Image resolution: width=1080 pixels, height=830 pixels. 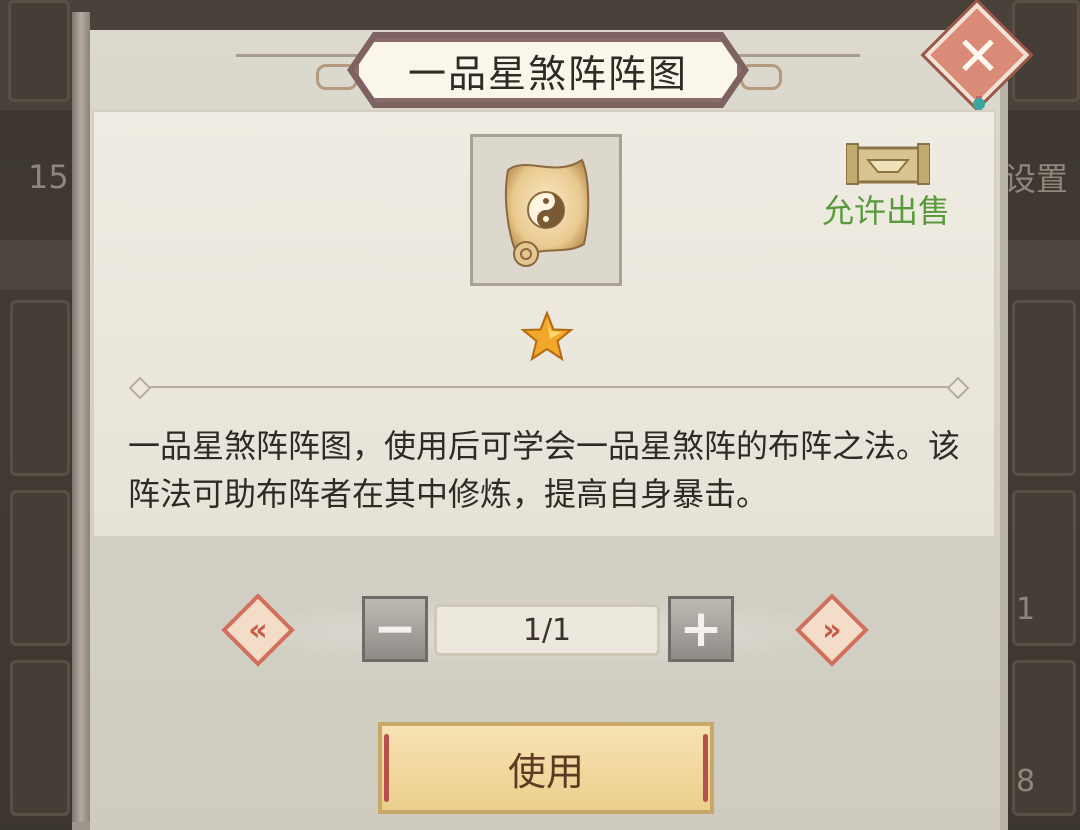 What do you see at coordinates (1004, 430) in the screenshot?
I see `dialog-right-edge` at bounding box center [1004, 430].